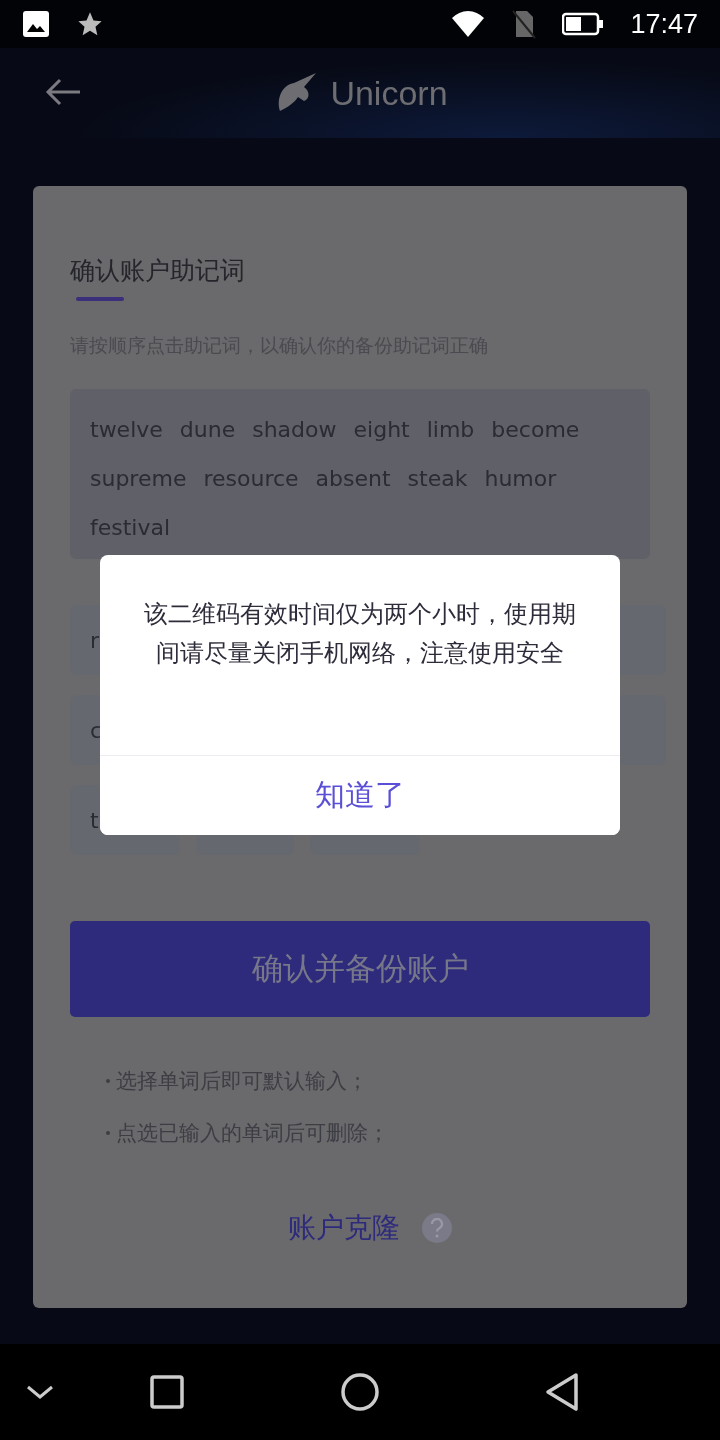 This screenshot has height=1440, width=720. What do you see at coordinates (36, 24) in the screenshot?
I see `picture-icon` at bounding box center [36, 24].